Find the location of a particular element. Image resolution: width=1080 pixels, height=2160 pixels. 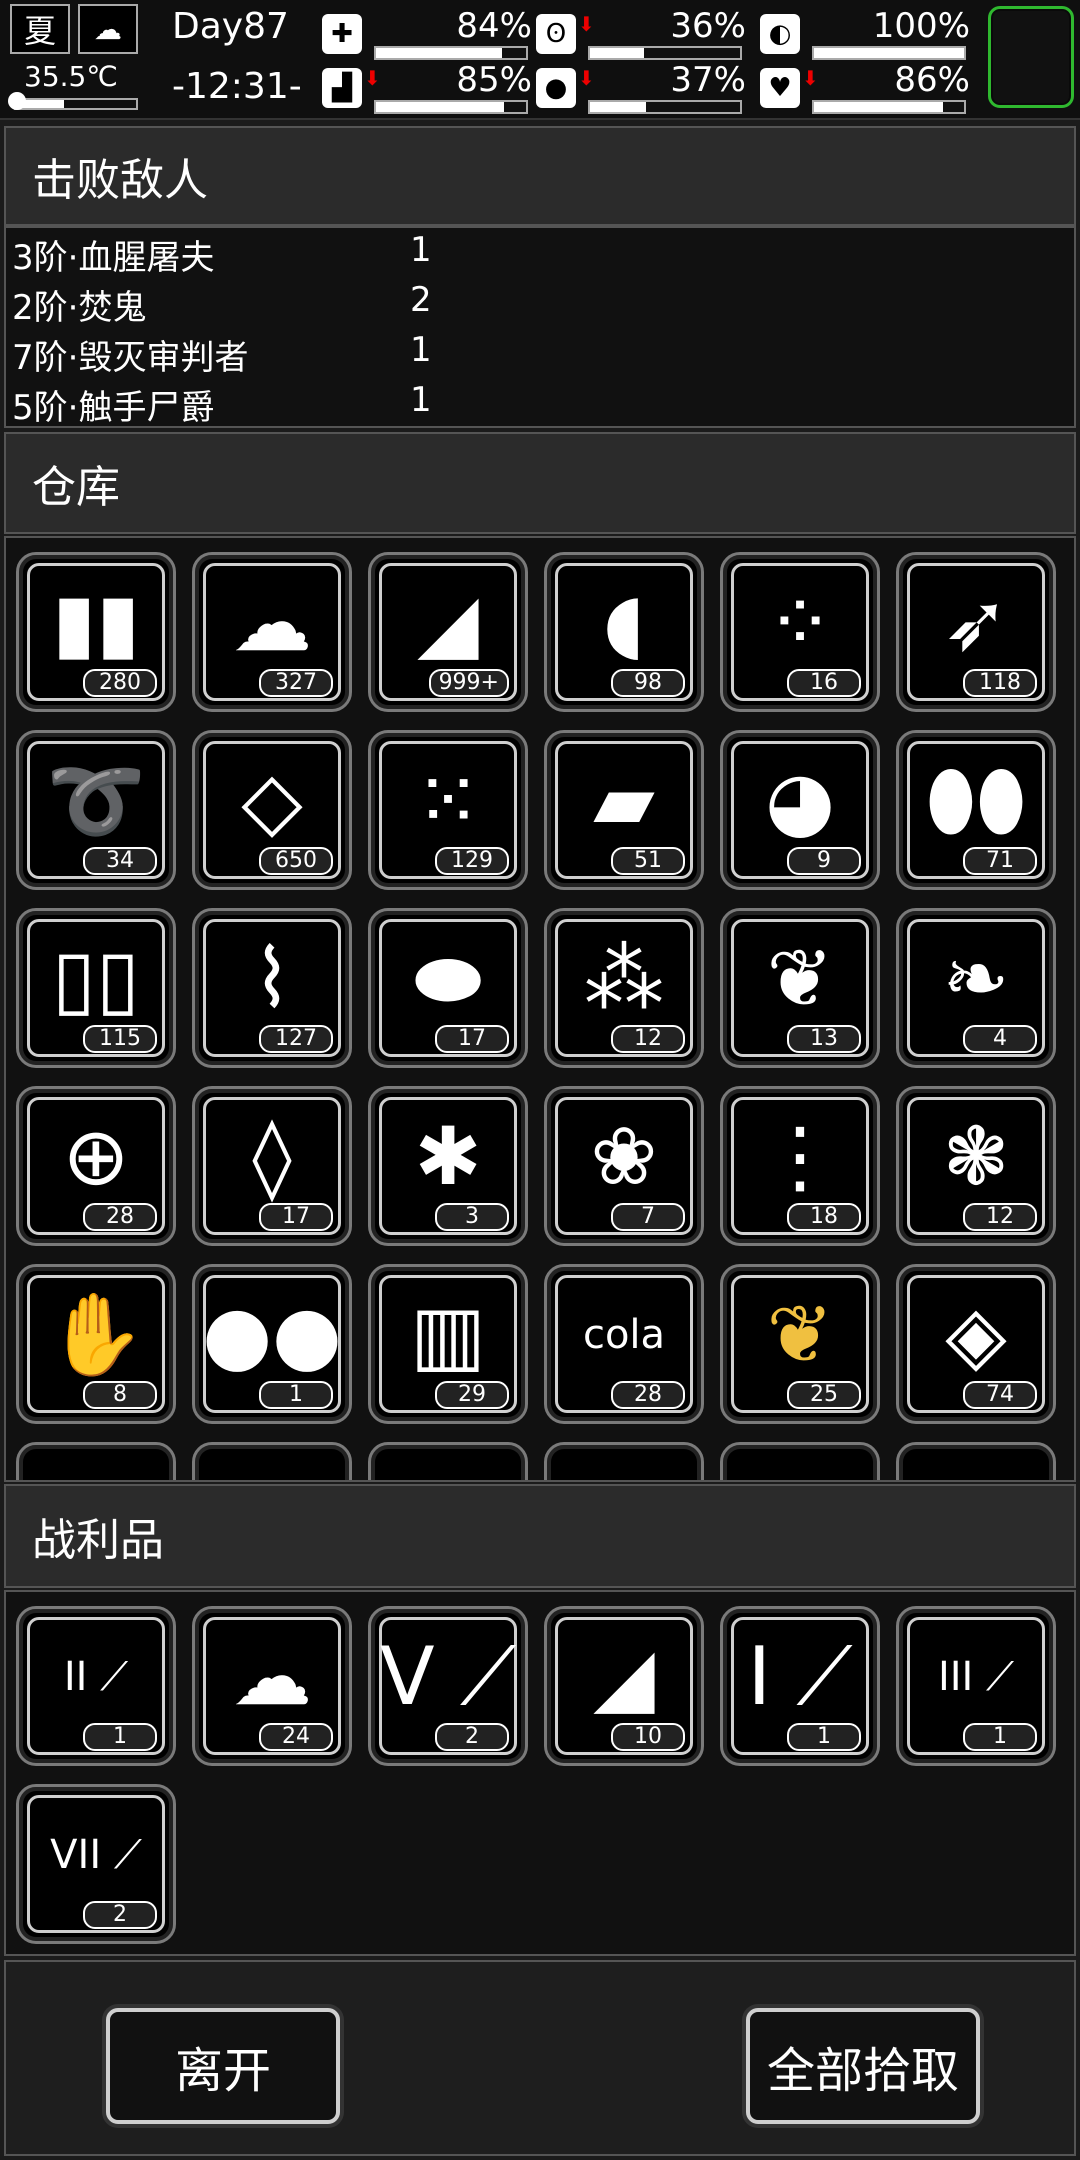

brain-icon: ◕ is located at coordinates (800, 800).